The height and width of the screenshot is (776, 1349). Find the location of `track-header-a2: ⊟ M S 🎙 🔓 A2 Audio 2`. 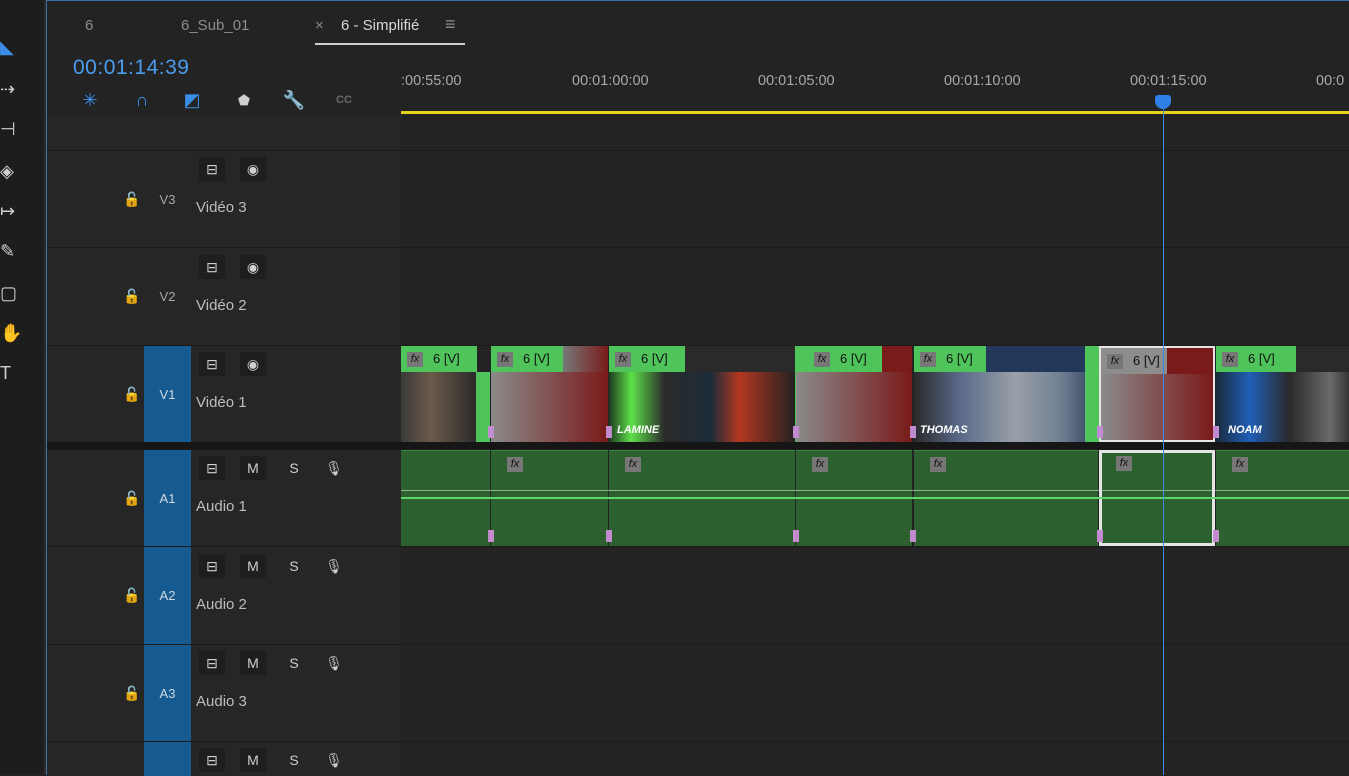

track-header-a2: ⊟ M S 🎙 🔓 A2 Audio 2 is located at coordinates (224, 595).